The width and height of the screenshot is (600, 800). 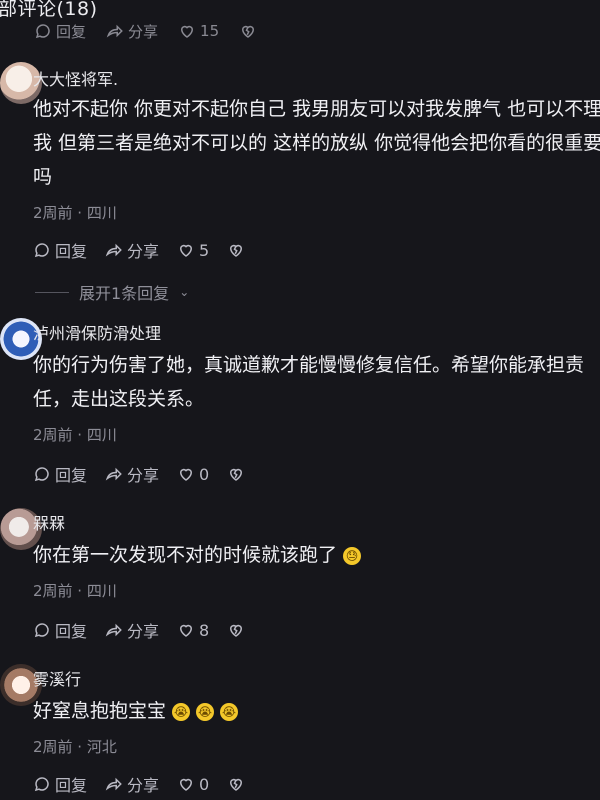 I want to click on expand-replies-button: 展开1条回复 ⌄, so click(x=112, y=292).